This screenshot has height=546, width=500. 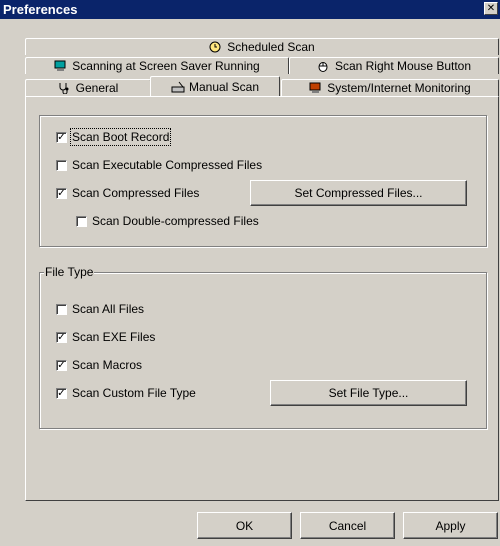 I want to click on custom-file-type-label: Scan Custom File Type, so click(x=134, y=393).